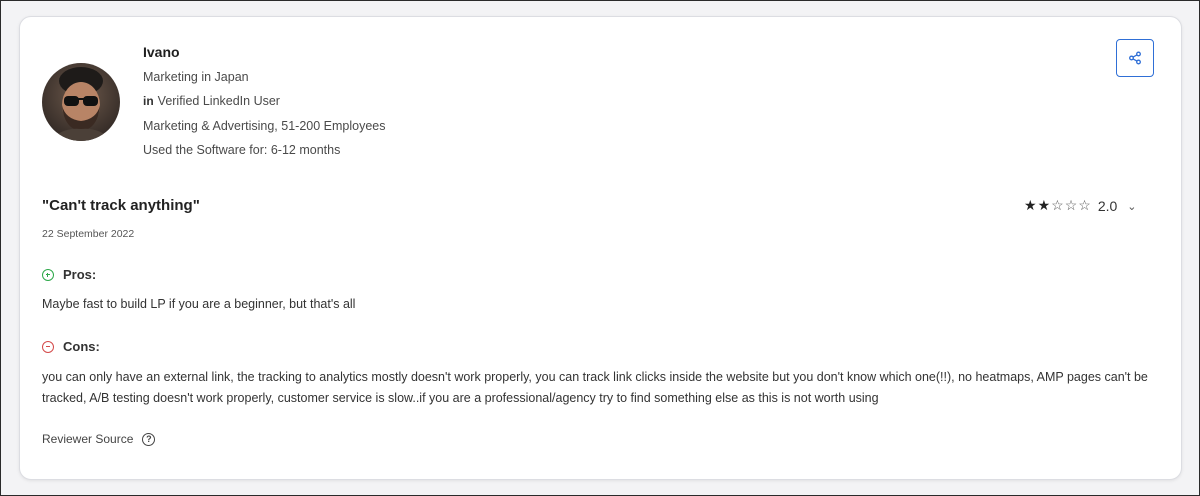 The image size is (1200, 496). I want to click on linkedin-icon: in, so click(148, 101).